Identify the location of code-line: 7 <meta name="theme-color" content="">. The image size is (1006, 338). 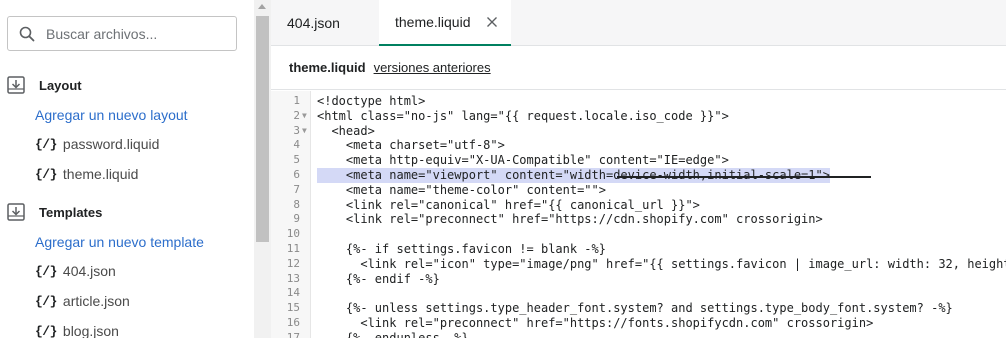
(638, 190).